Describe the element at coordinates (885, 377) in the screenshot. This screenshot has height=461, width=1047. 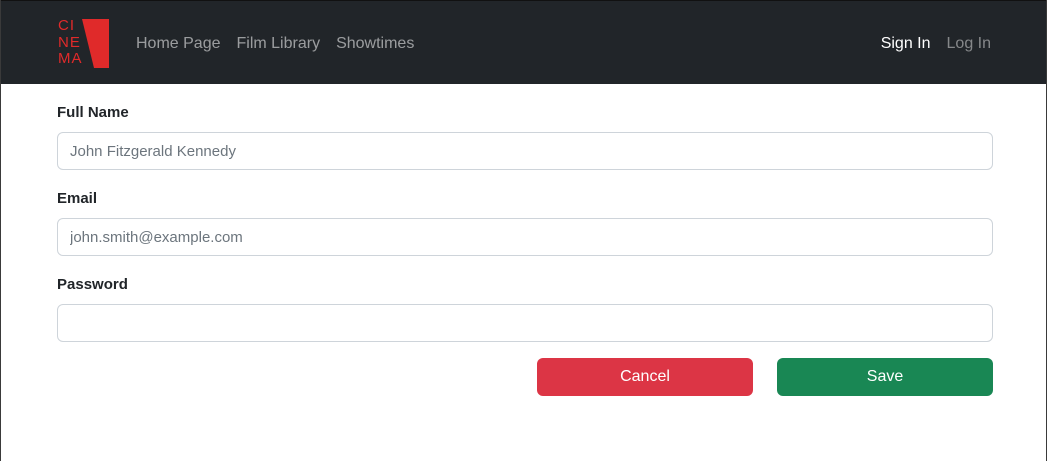
I see `save-button: Save` at that location.